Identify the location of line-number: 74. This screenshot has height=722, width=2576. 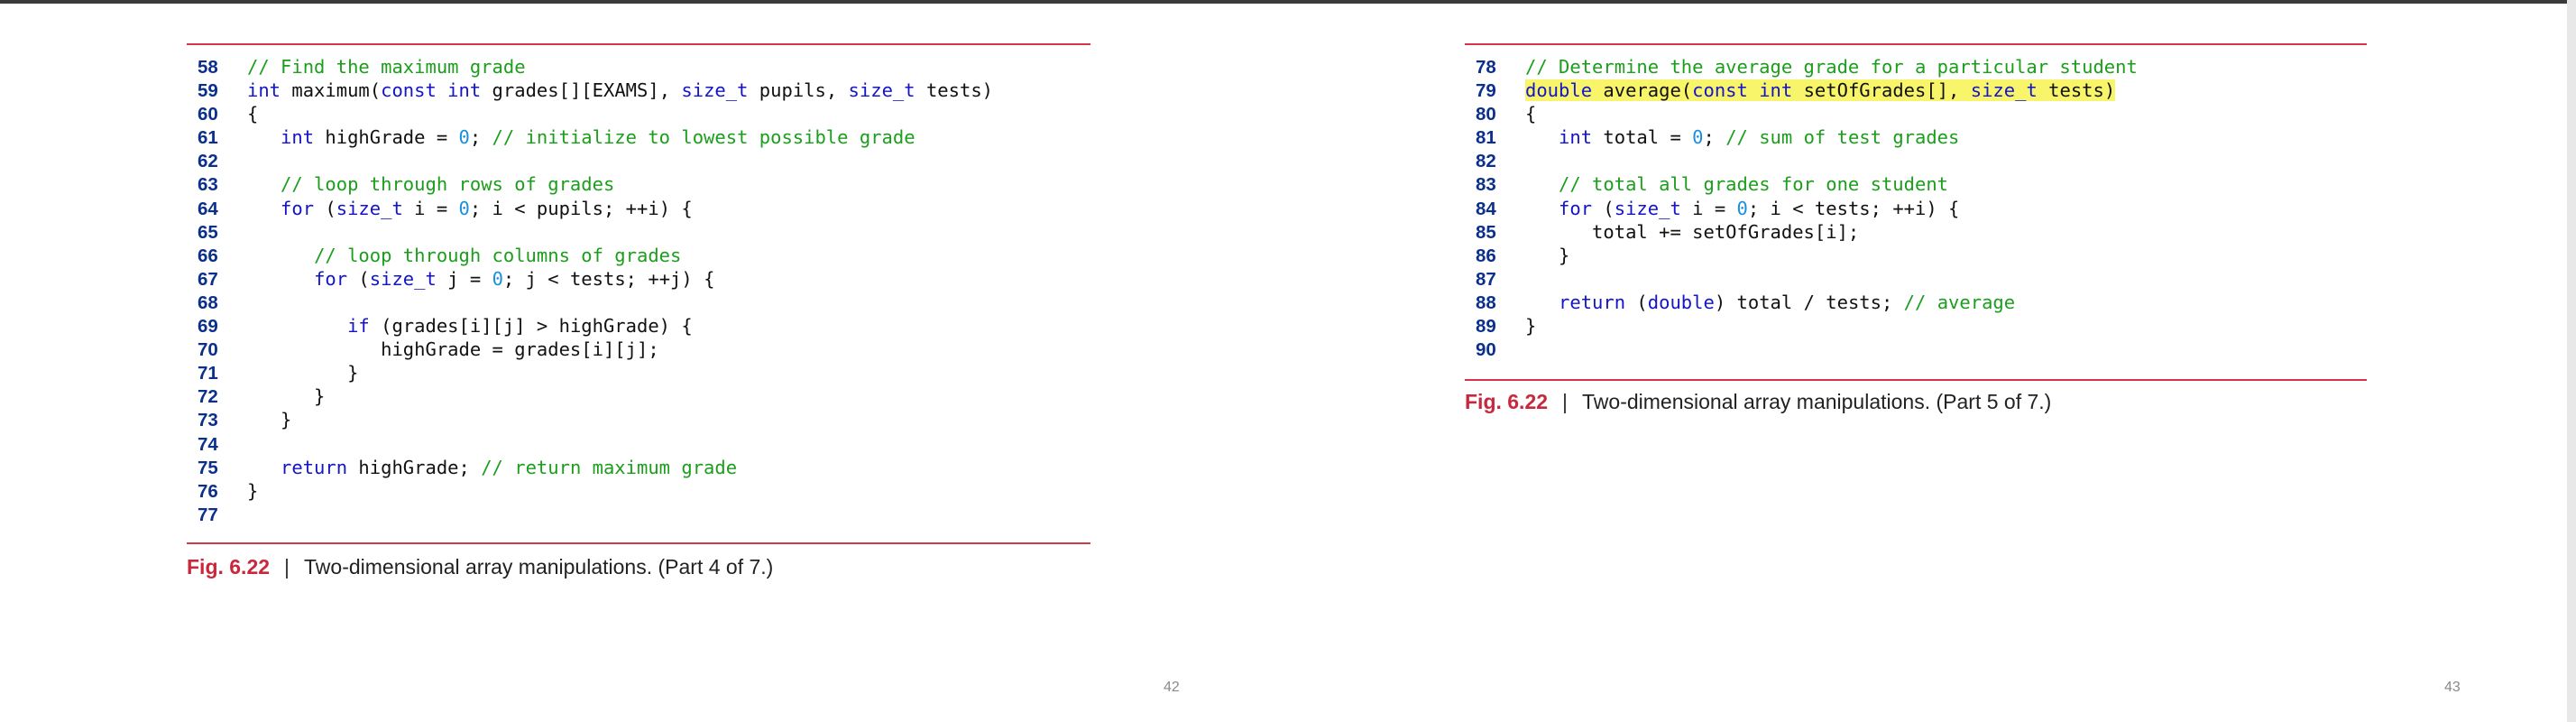
(208, 444).